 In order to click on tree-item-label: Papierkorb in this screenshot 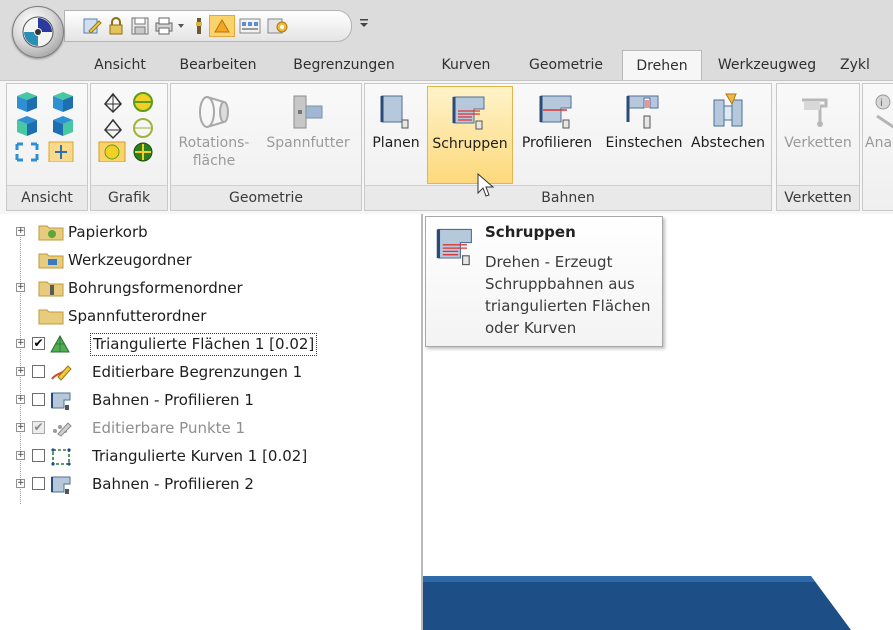, I will do `click(108, 232)`.